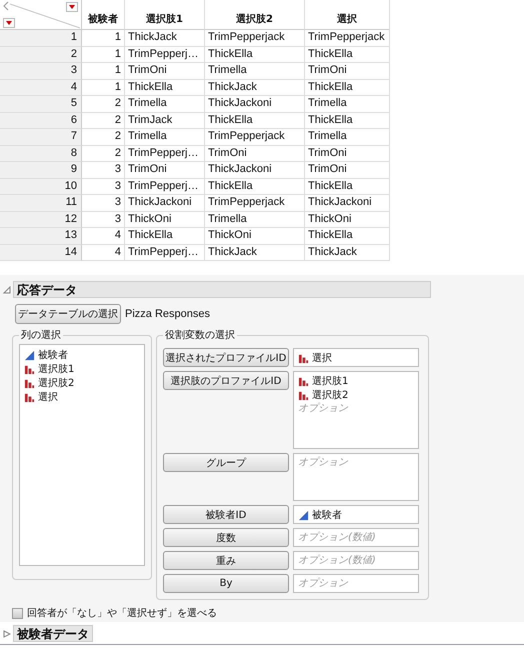 Image resolution: width=524 pixels, height=650 pixels. Describe the element at coordinates (226, 514) in the screenshot. I see `role-button: 被験者ID` at that location.